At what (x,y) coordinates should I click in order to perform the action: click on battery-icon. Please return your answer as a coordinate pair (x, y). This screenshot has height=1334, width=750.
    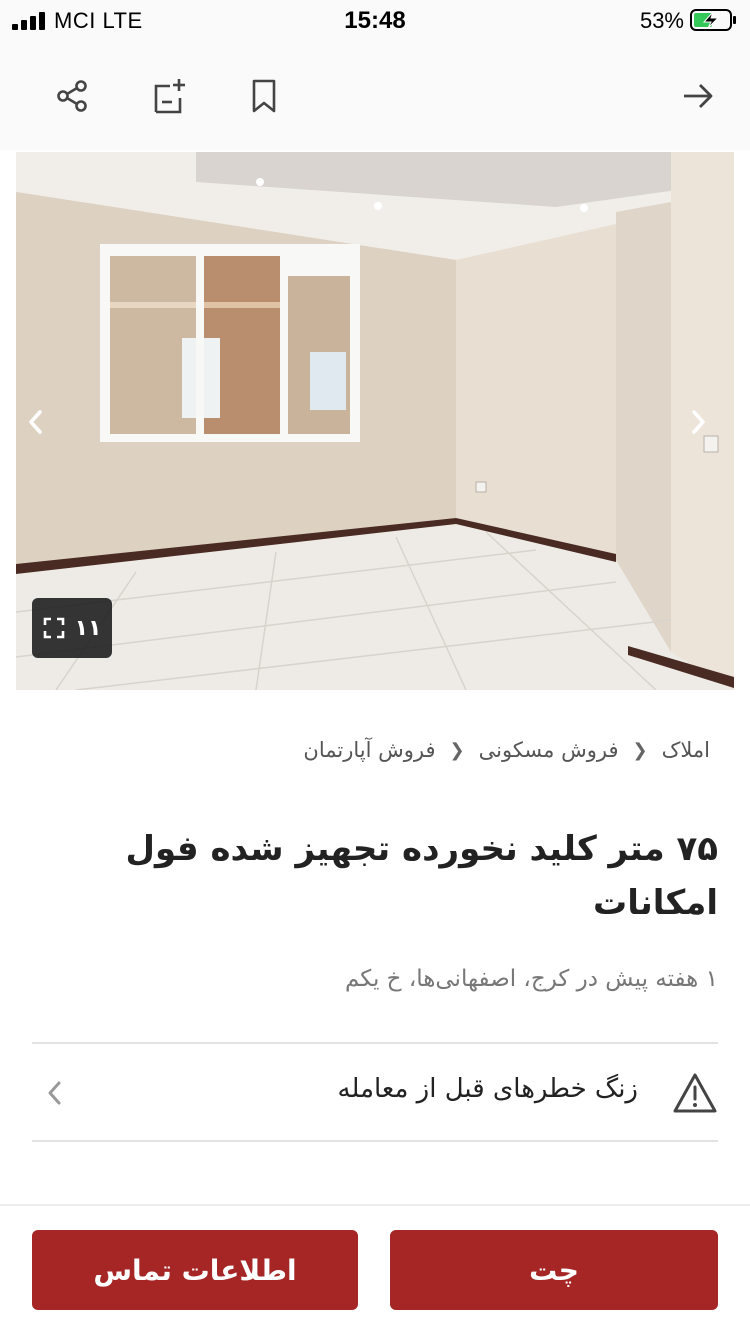
    Looking at the image, I should click on (713, 20).